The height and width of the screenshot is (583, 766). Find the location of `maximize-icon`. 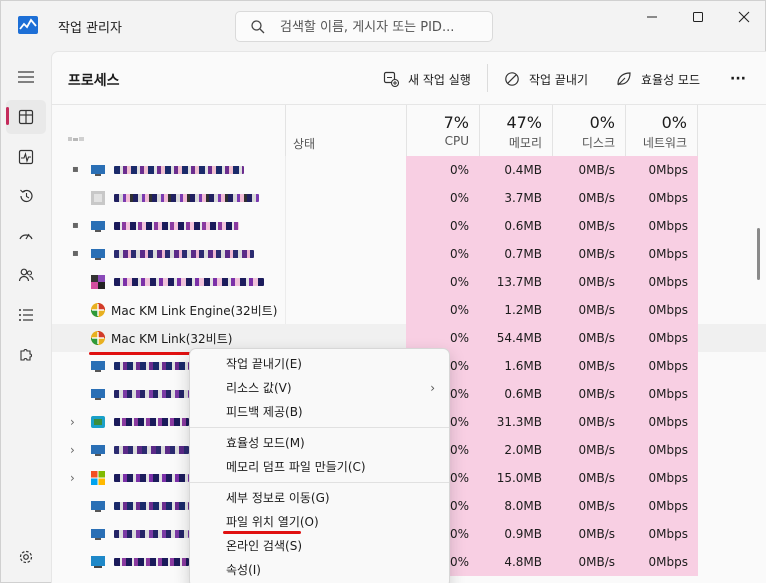

maximize-icon is located at coordinates (698, 17).